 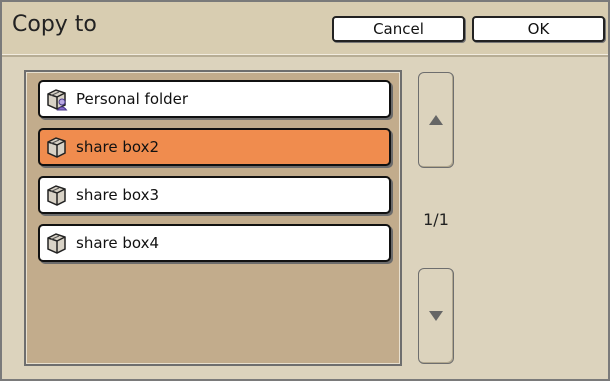 I want to click on list-item-personal-folder: Personal folder, so click(x=214, y=99).